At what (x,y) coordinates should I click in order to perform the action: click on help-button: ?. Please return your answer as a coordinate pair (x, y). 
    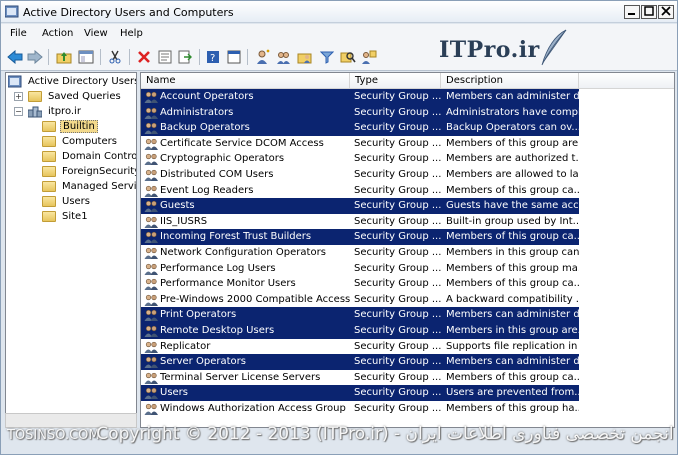
    Looking at the image, I should click on (213, 57).